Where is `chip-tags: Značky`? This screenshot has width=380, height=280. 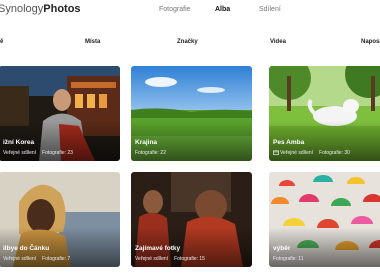
chip-tags: Značky is located at coordinates (187, 42).